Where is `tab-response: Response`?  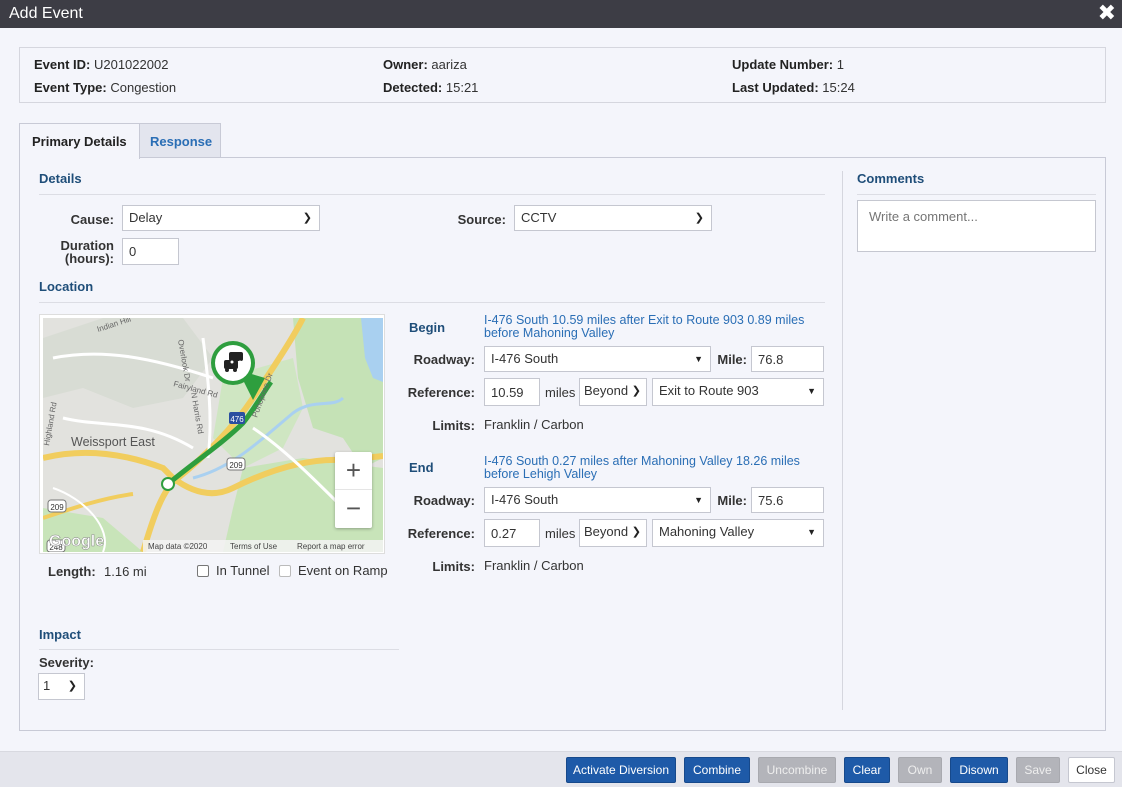
tab-response: Response is located at coordinates (179, 140).